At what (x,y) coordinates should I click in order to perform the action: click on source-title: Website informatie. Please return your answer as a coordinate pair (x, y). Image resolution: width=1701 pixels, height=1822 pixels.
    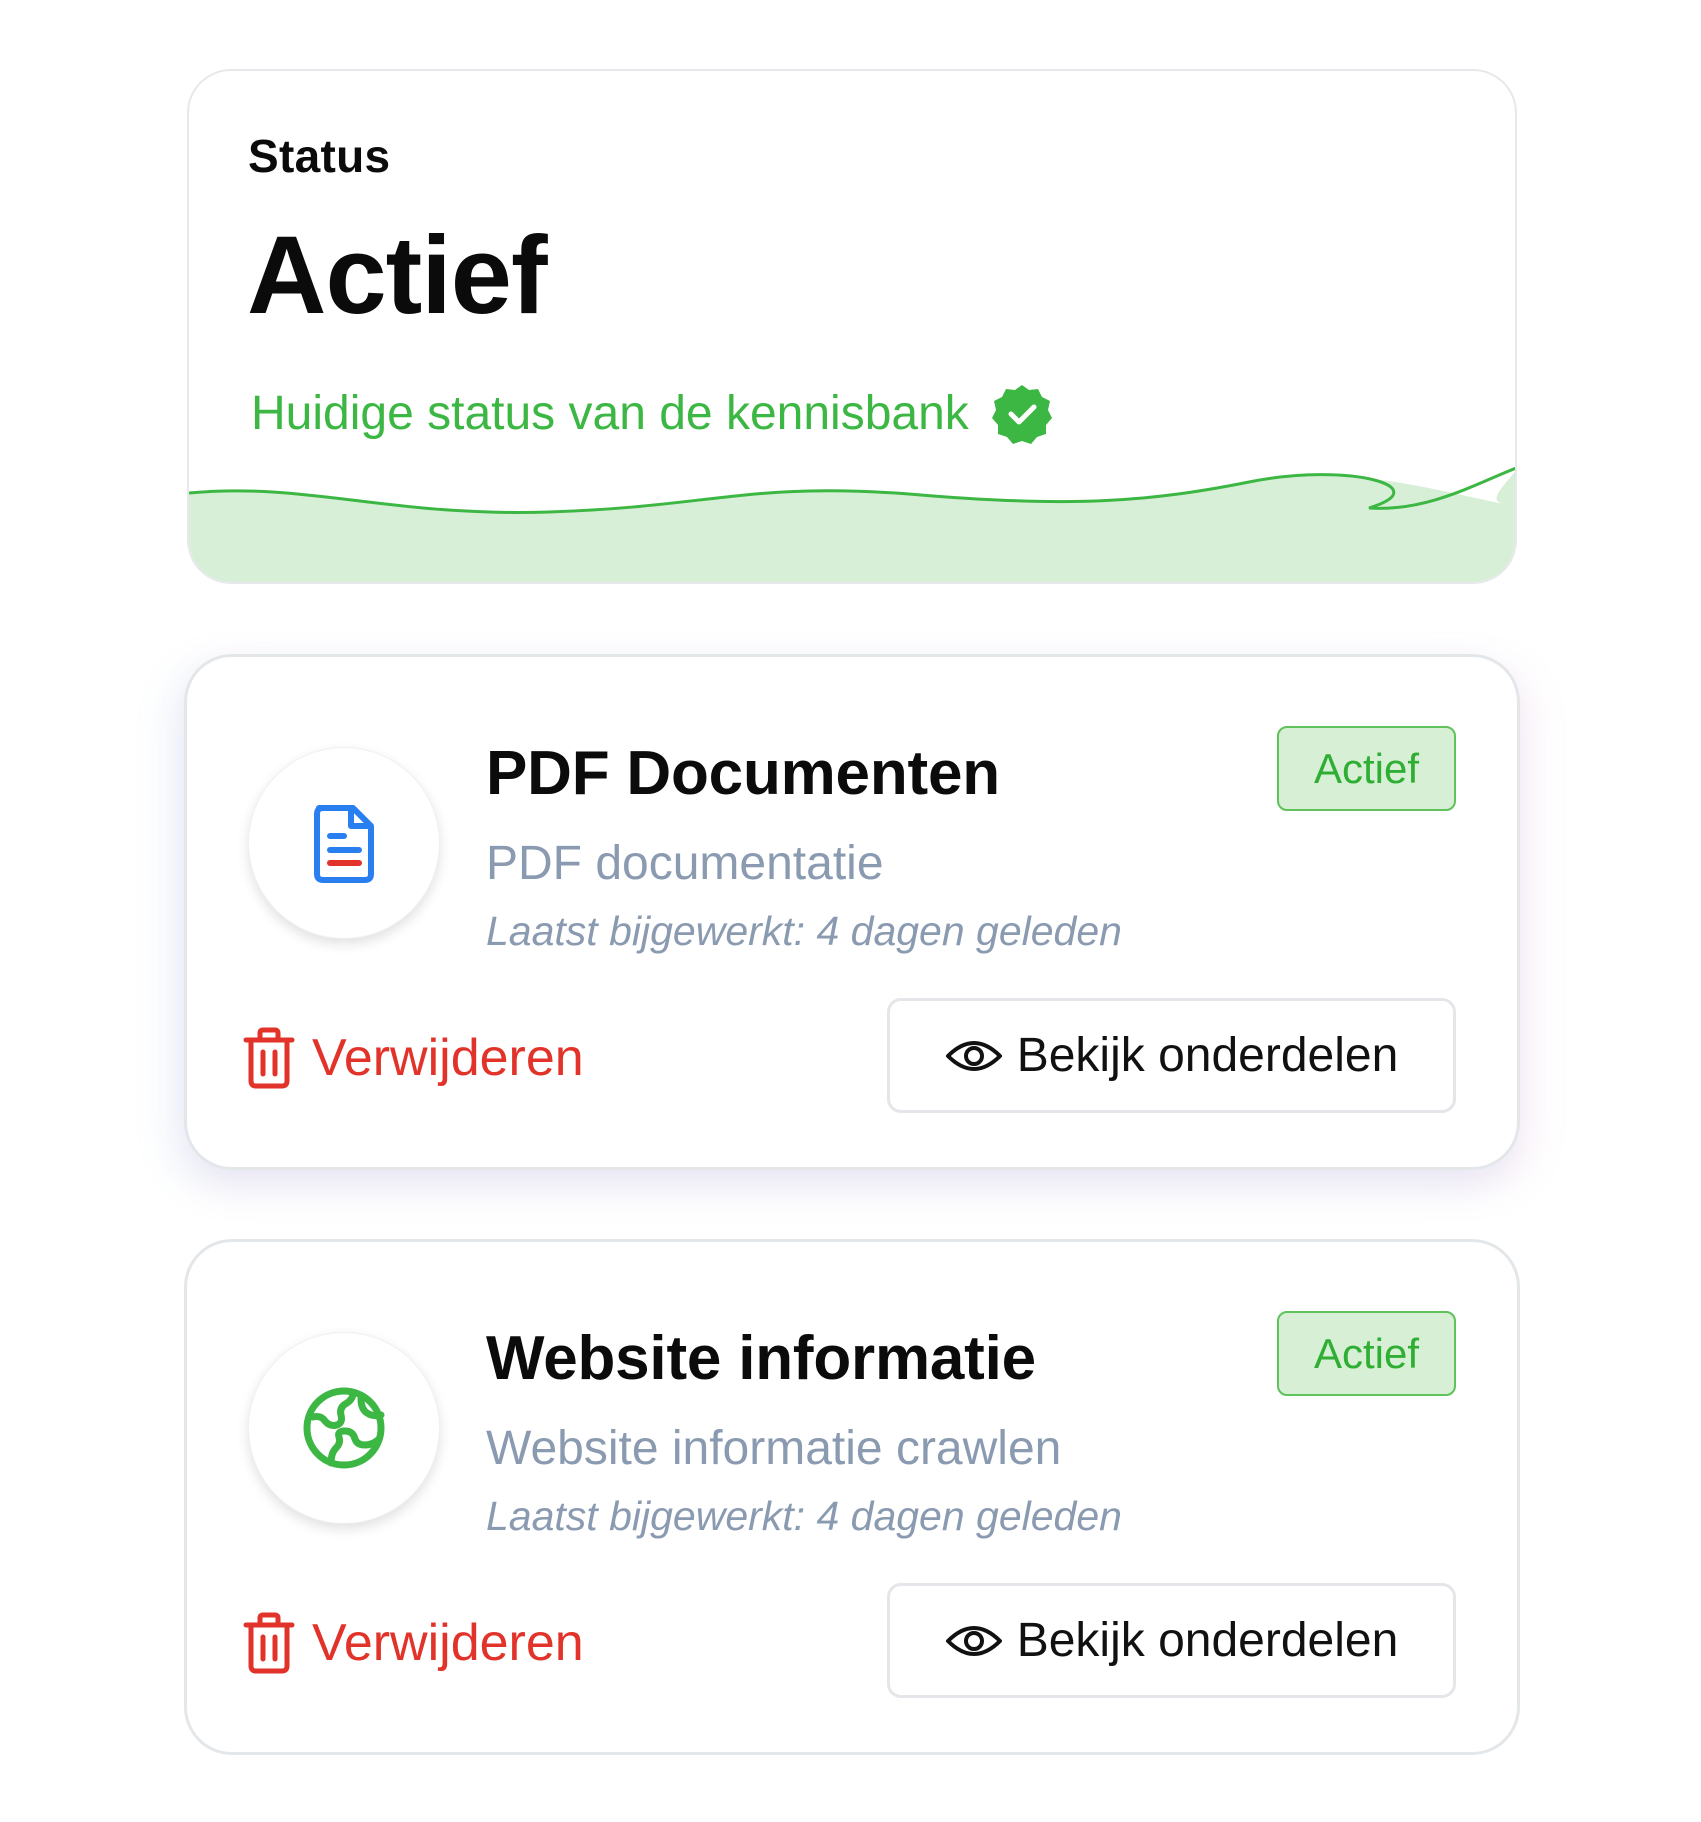
    Looking at the image, I should click on (761, 1358).